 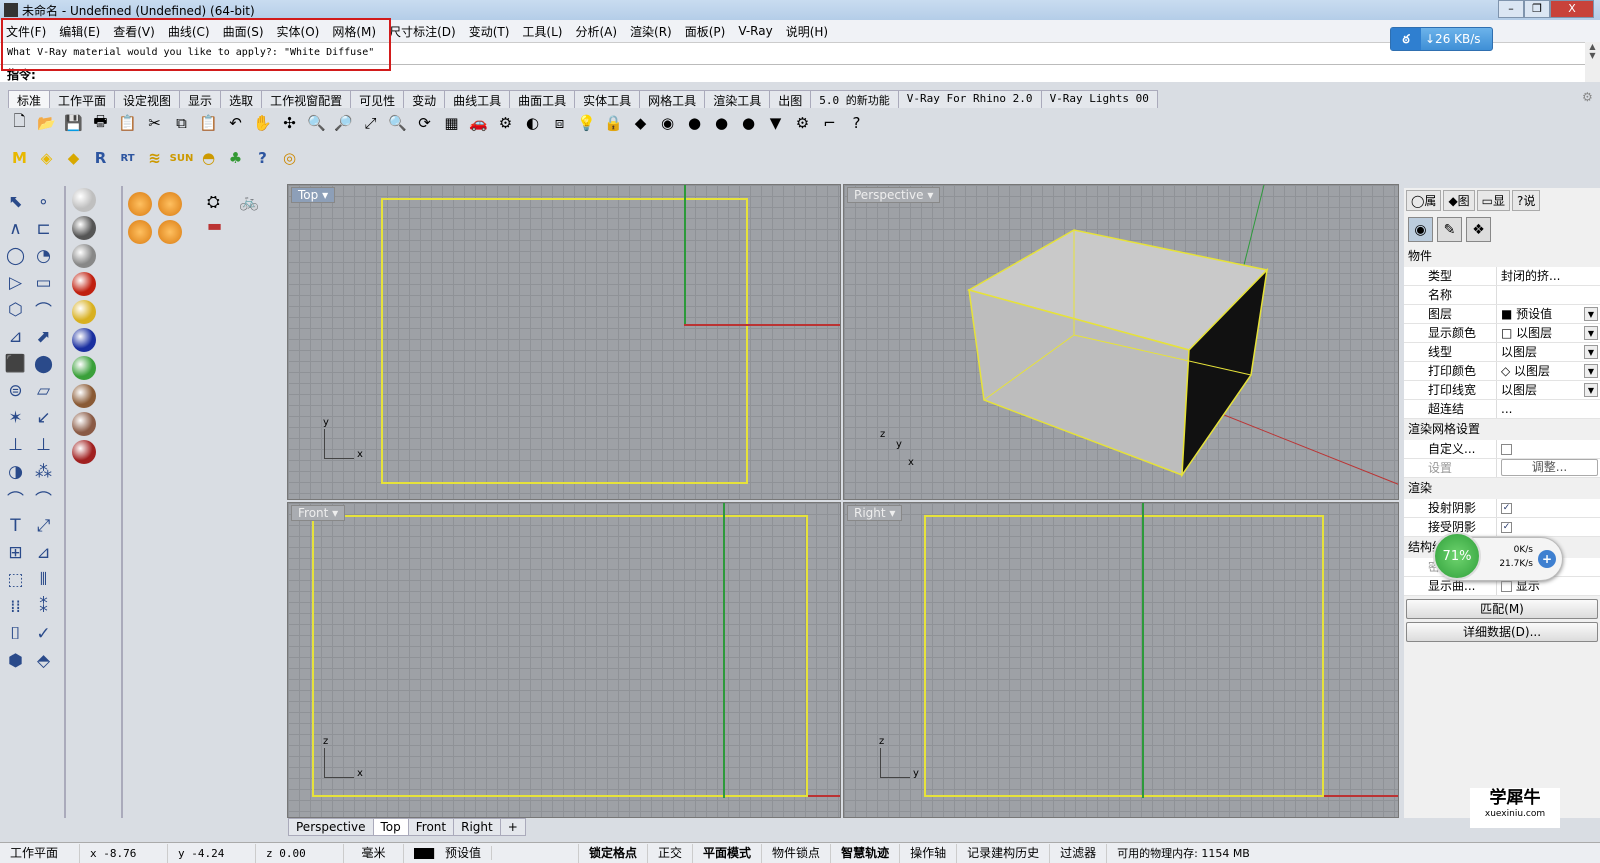 What do you see at coordinates (1449, 229) in the screenshot?
I see `brush-icon: ✎` at bounding box center [1449, 229].